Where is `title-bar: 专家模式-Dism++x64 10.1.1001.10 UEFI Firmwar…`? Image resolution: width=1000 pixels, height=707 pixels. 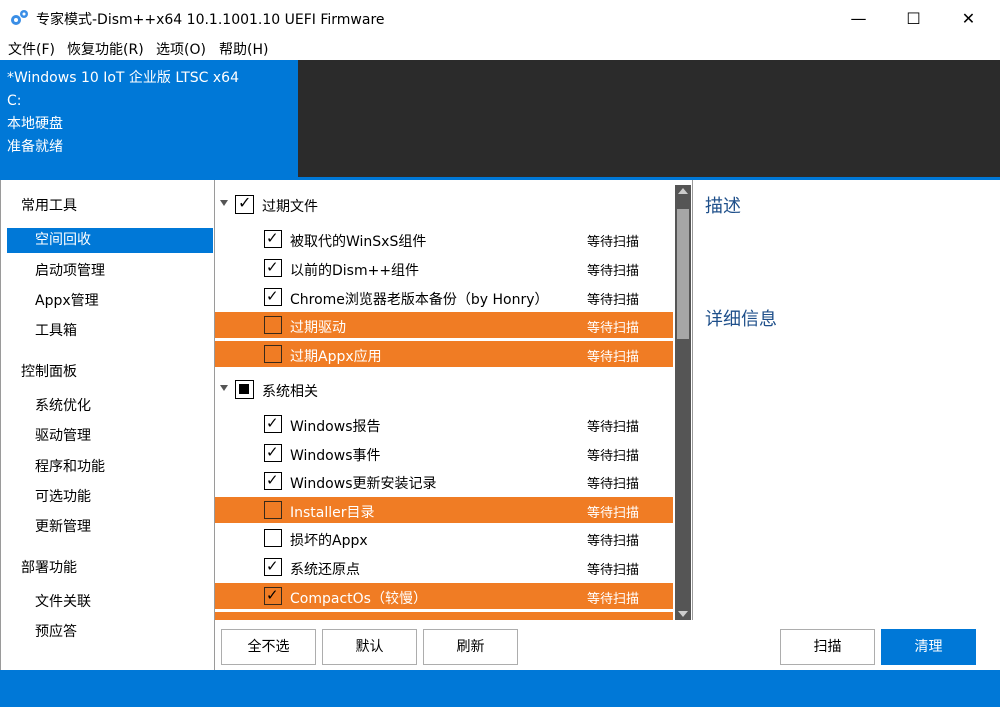
title-bar: 专家模式-Dism++x64 10.1.1001.10 UEFI Firmwar… is located at coordinates (500, 18).